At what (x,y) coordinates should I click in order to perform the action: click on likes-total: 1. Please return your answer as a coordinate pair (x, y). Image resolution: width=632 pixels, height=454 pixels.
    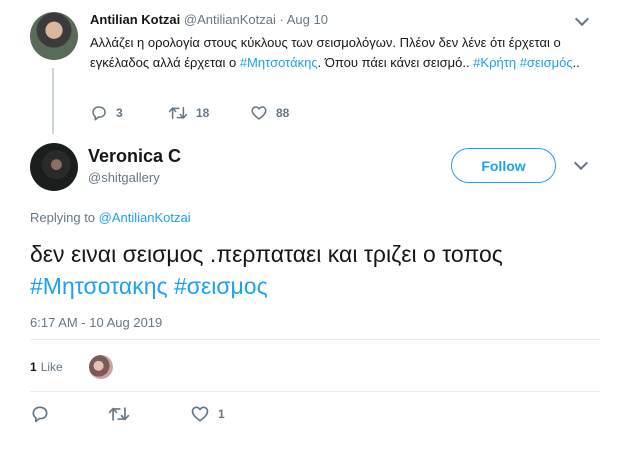
    Looking at the image, I should click on (33, 367).